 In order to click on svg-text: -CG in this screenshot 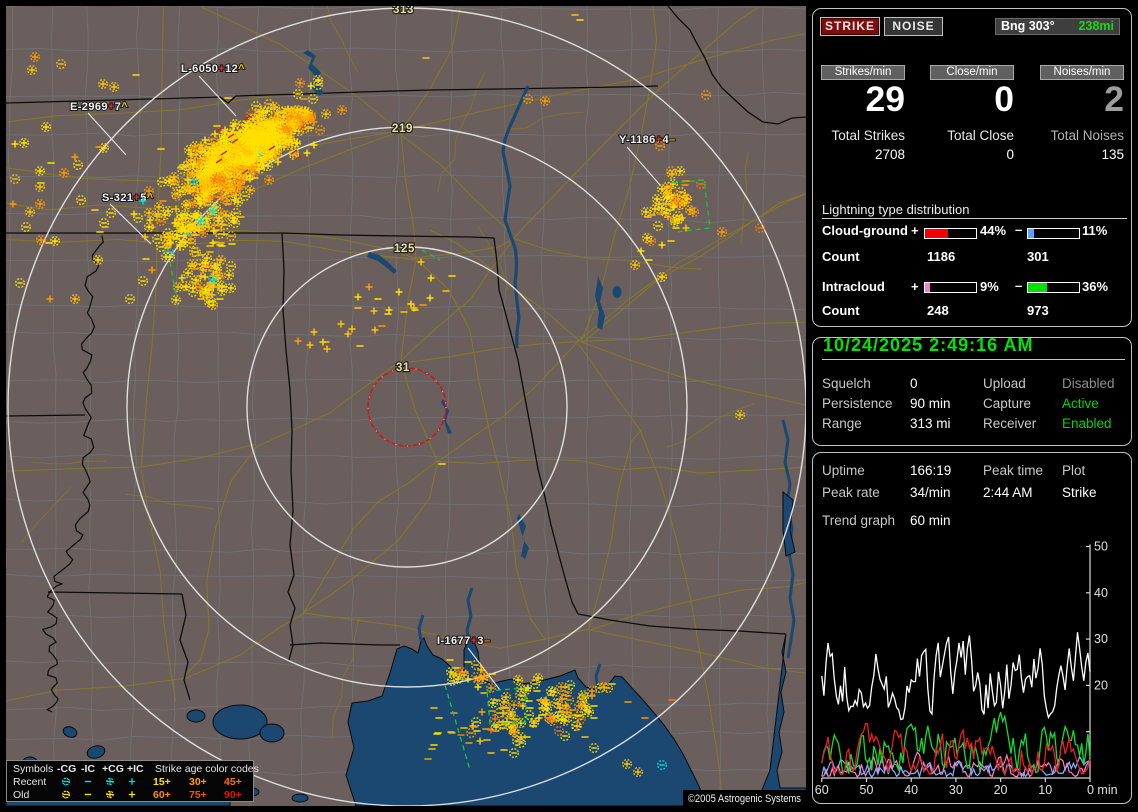, I will do `click(66, 769)`.